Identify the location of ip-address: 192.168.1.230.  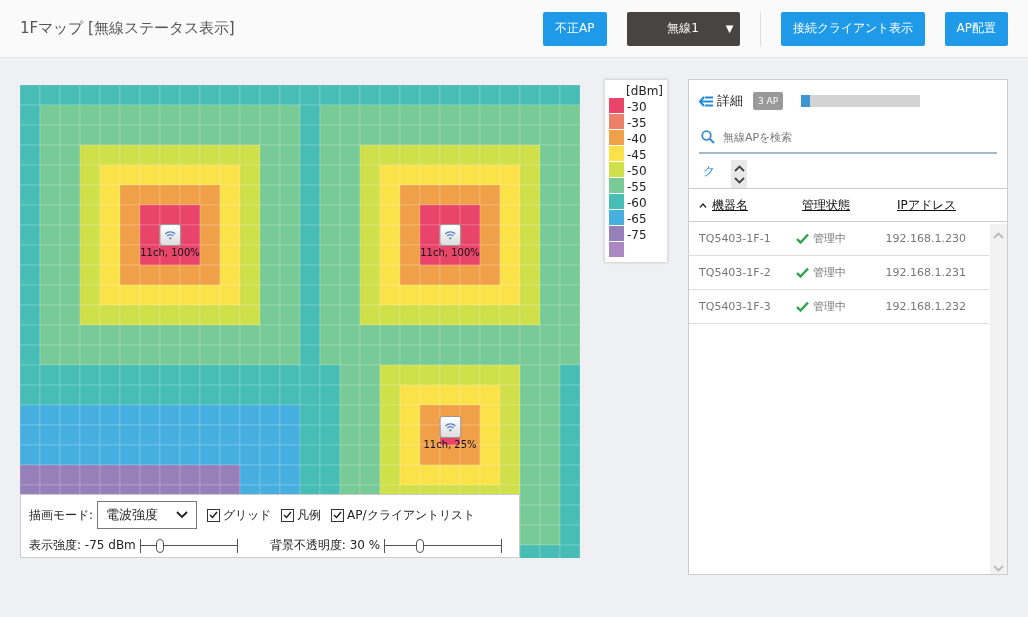
(926, 238).